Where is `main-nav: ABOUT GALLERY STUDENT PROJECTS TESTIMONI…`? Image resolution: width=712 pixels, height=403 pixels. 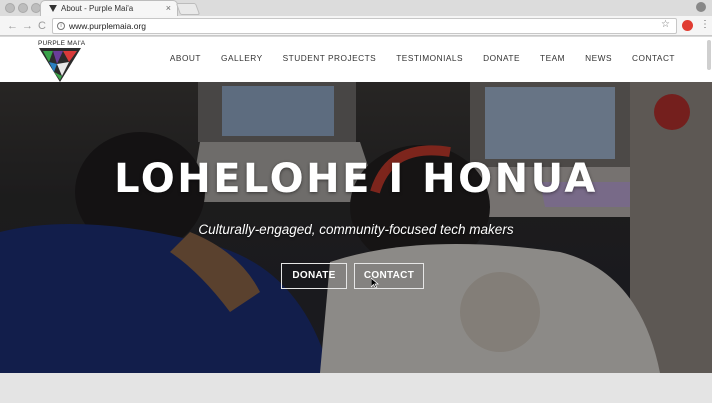 main-nav: ABOUT GALLERY STUDENT PROJECTS TESTIMONI… is located at coordinates (422, 58).